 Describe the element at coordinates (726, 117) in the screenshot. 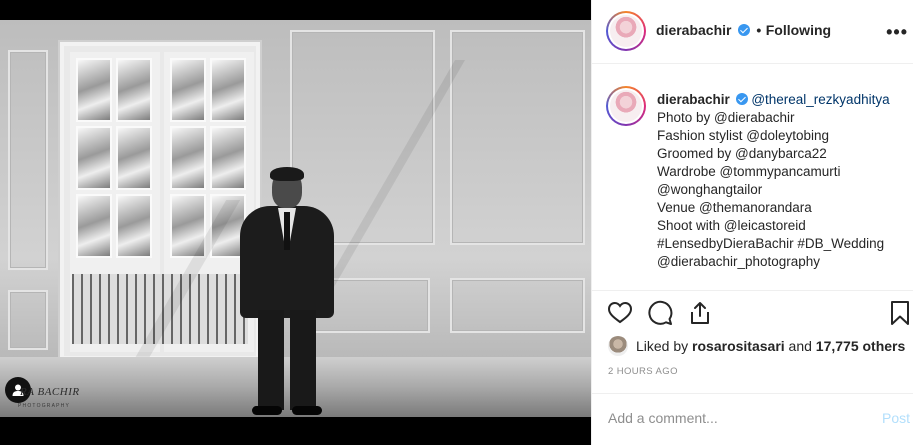

I see `caption-line: Photo by @dierabachir` at that location.